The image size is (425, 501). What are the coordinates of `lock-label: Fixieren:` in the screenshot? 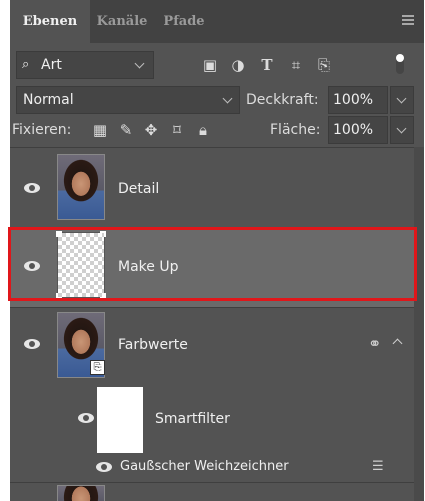 It's located at (42, 130).